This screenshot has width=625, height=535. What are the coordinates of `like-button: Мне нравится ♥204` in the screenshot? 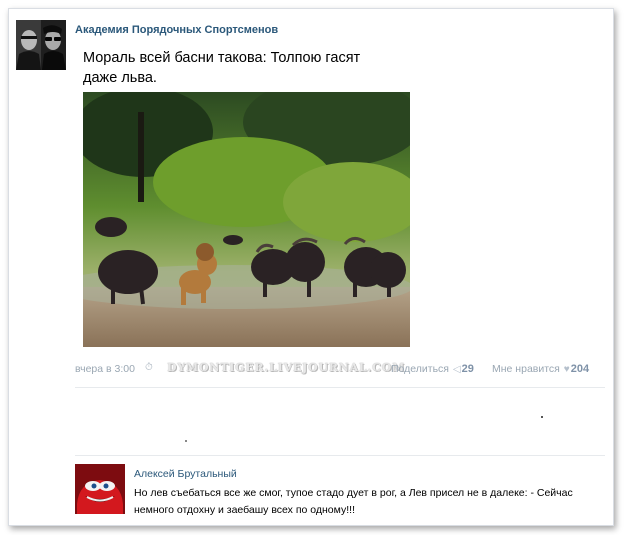 It's located at (540, 369).